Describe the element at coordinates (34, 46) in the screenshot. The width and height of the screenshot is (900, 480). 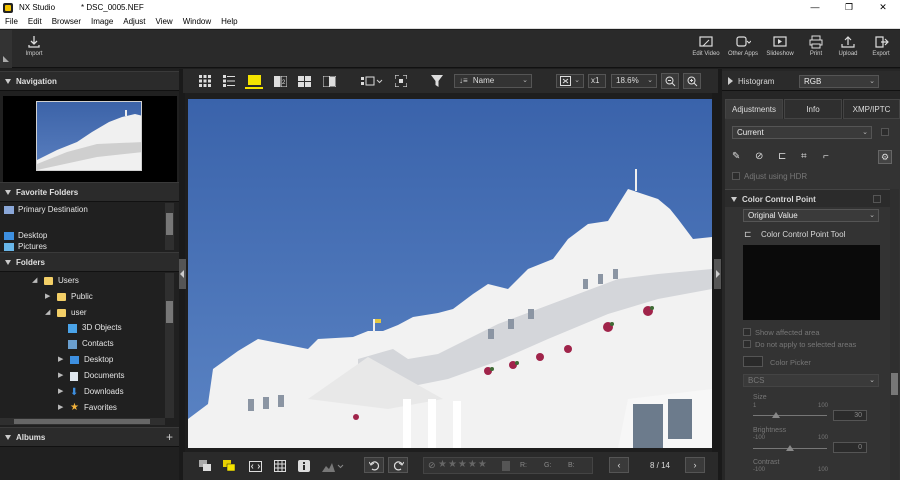
I see `import-button: Import` at that location.